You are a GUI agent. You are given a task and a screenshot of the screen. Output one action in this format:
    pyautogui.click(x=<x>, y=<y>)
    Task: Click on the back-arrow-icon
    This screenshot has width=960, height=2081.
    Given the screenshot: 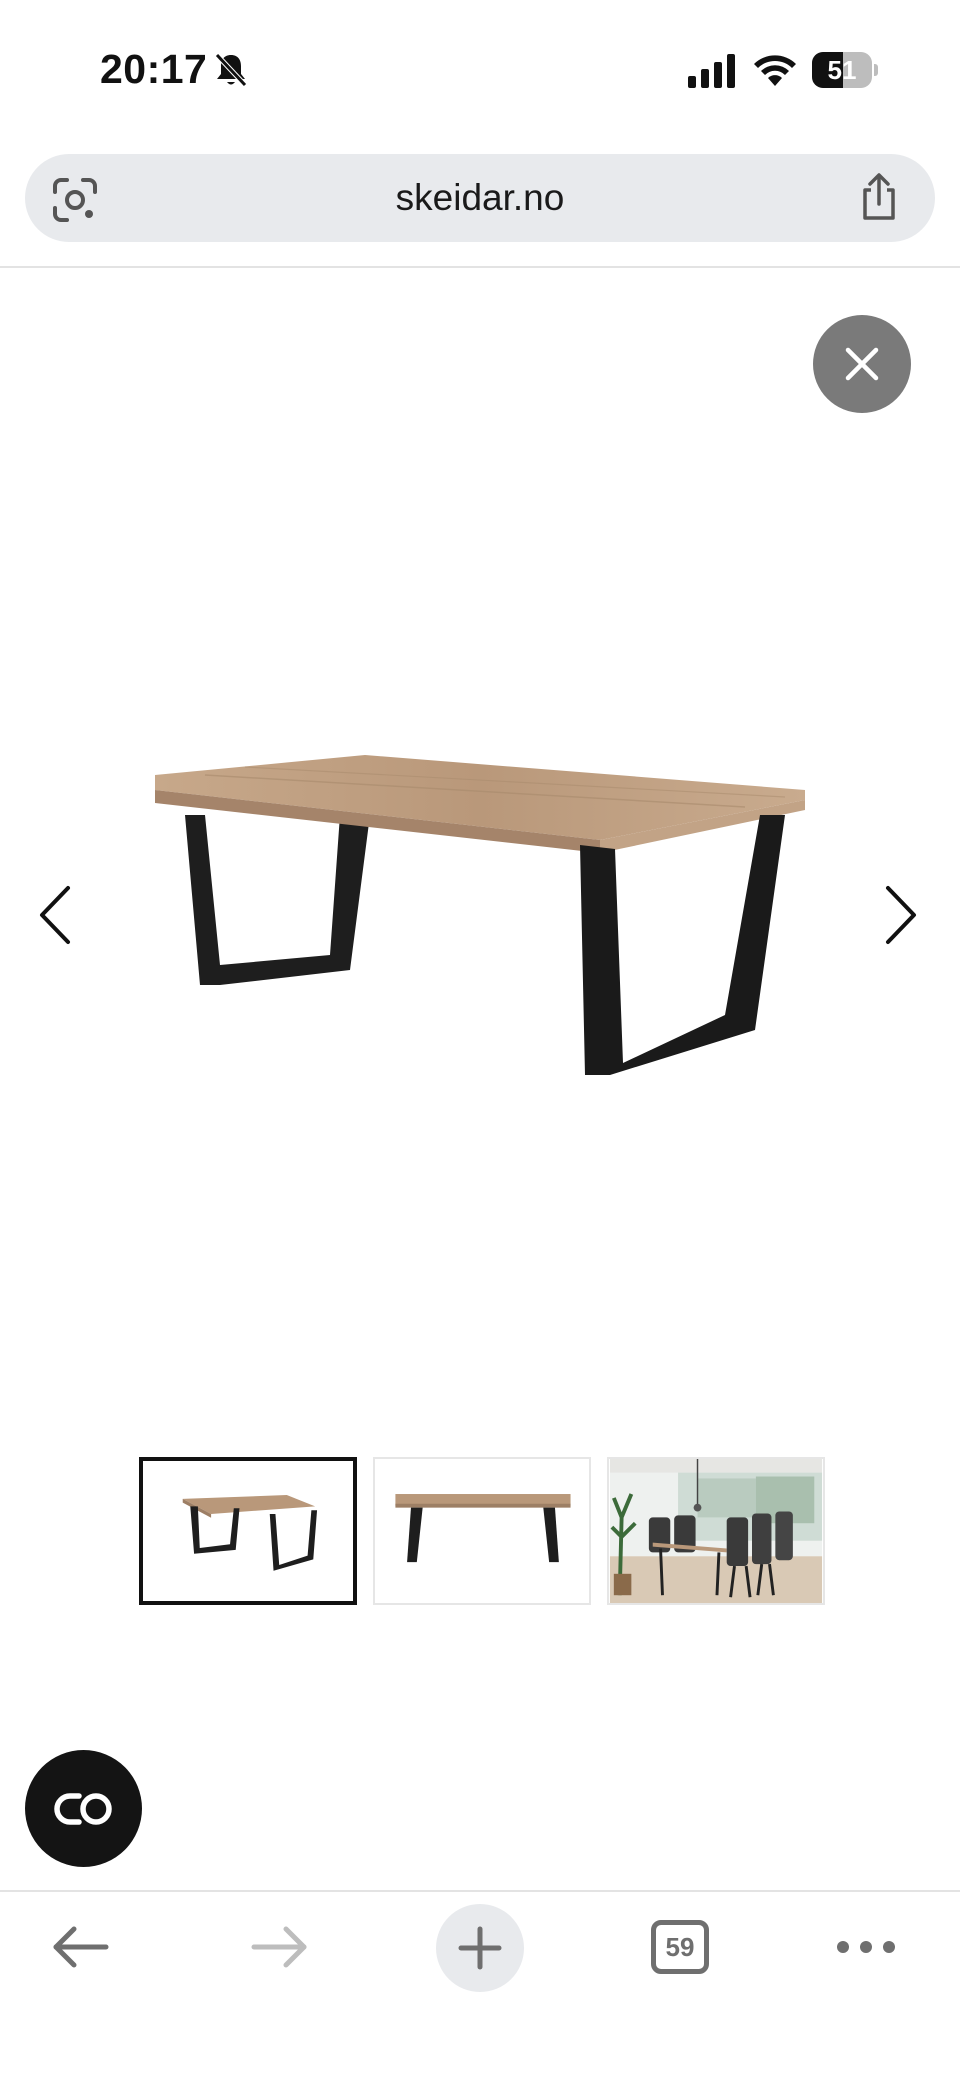 What is the action you would take?
    pyautogui.click(x=81, y=1947)
    